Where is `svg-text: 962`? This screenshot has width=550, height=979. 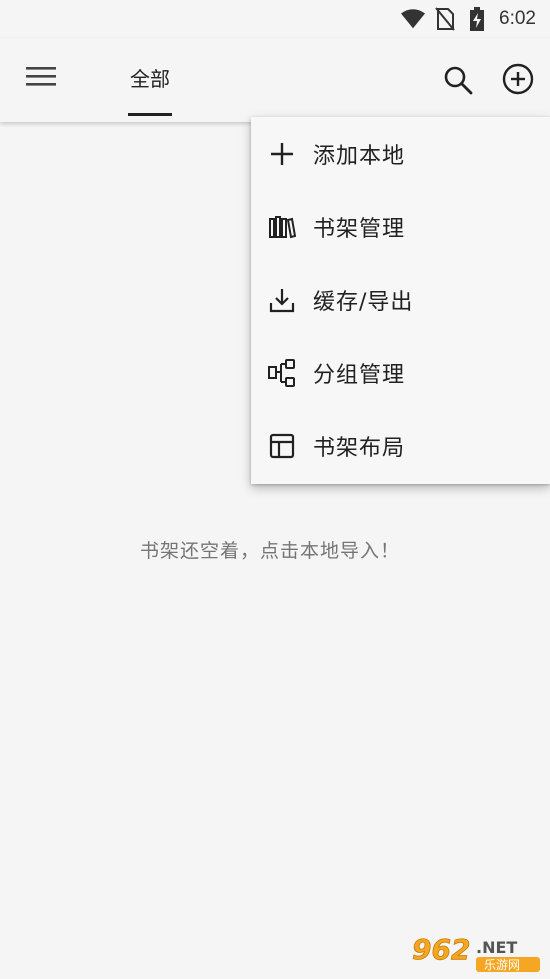
svg-text: 962 is located at coordinates (441, 949).